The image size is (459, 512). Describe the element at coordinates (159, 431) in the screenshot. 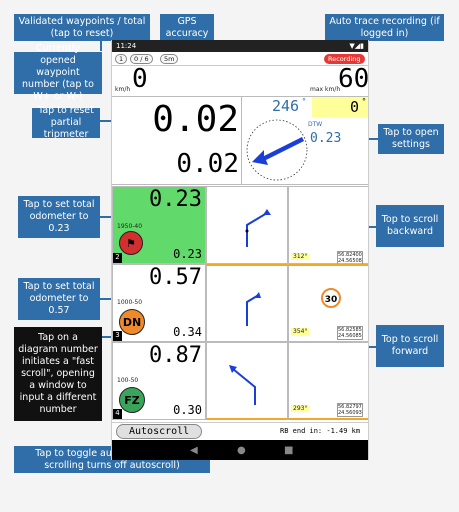

I see `autoscroll-button: Autoscroll` at that location.